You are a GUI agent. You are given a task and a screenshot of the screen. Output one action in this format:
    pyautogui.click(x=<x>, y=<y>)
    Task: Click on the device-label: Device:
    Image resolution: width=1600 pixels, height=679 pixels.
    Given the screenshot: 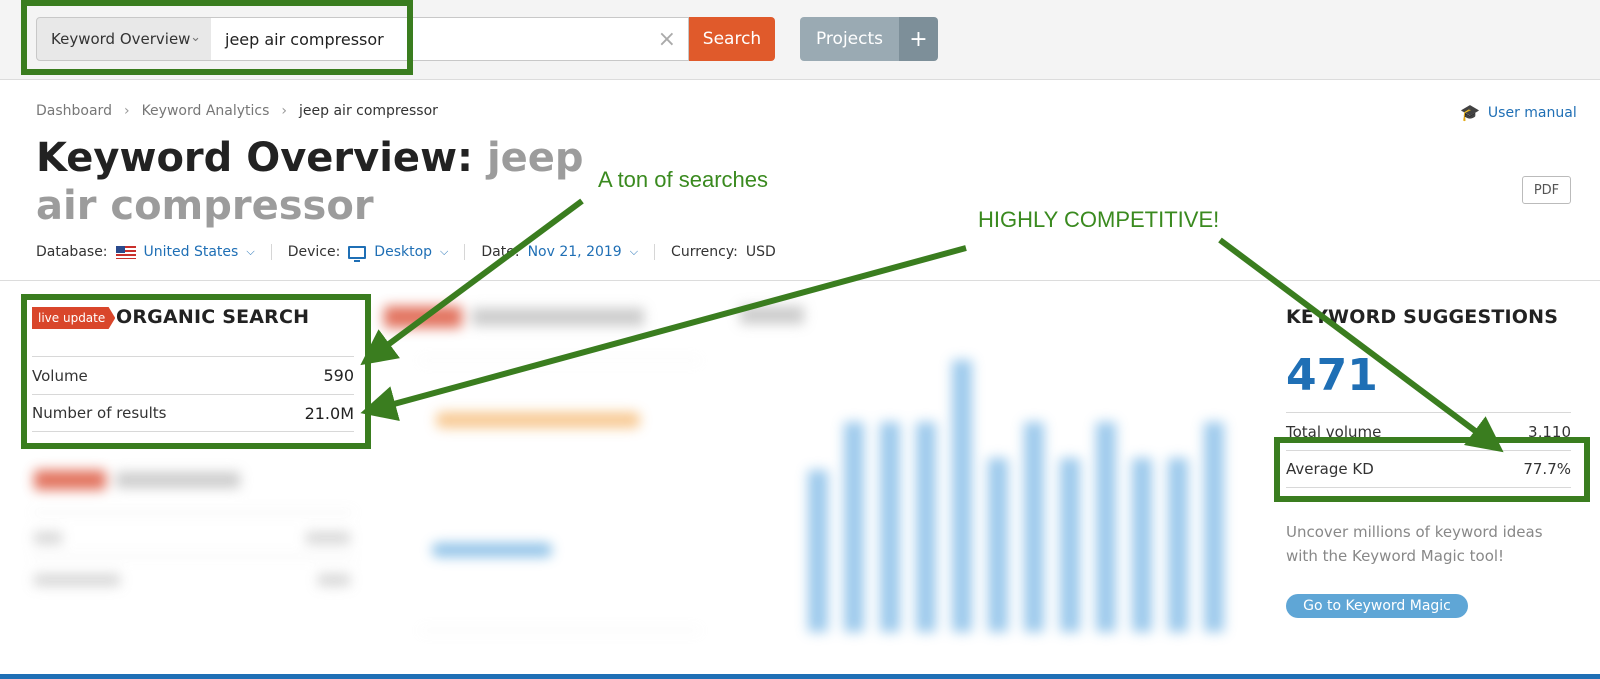 What is the action you would take?
    pyautogui.click(x=314, y=252)
    